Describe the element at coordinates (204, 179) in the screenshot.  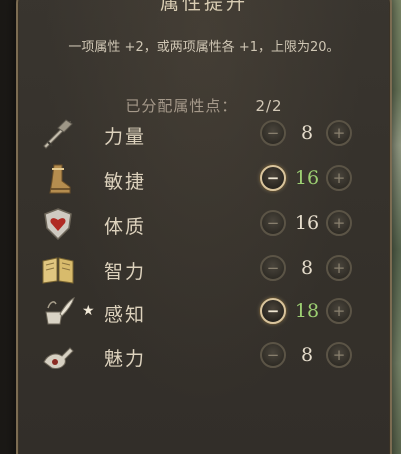
I see `attribute-row-dexterity: 敏捷 − 16 +` at that location.